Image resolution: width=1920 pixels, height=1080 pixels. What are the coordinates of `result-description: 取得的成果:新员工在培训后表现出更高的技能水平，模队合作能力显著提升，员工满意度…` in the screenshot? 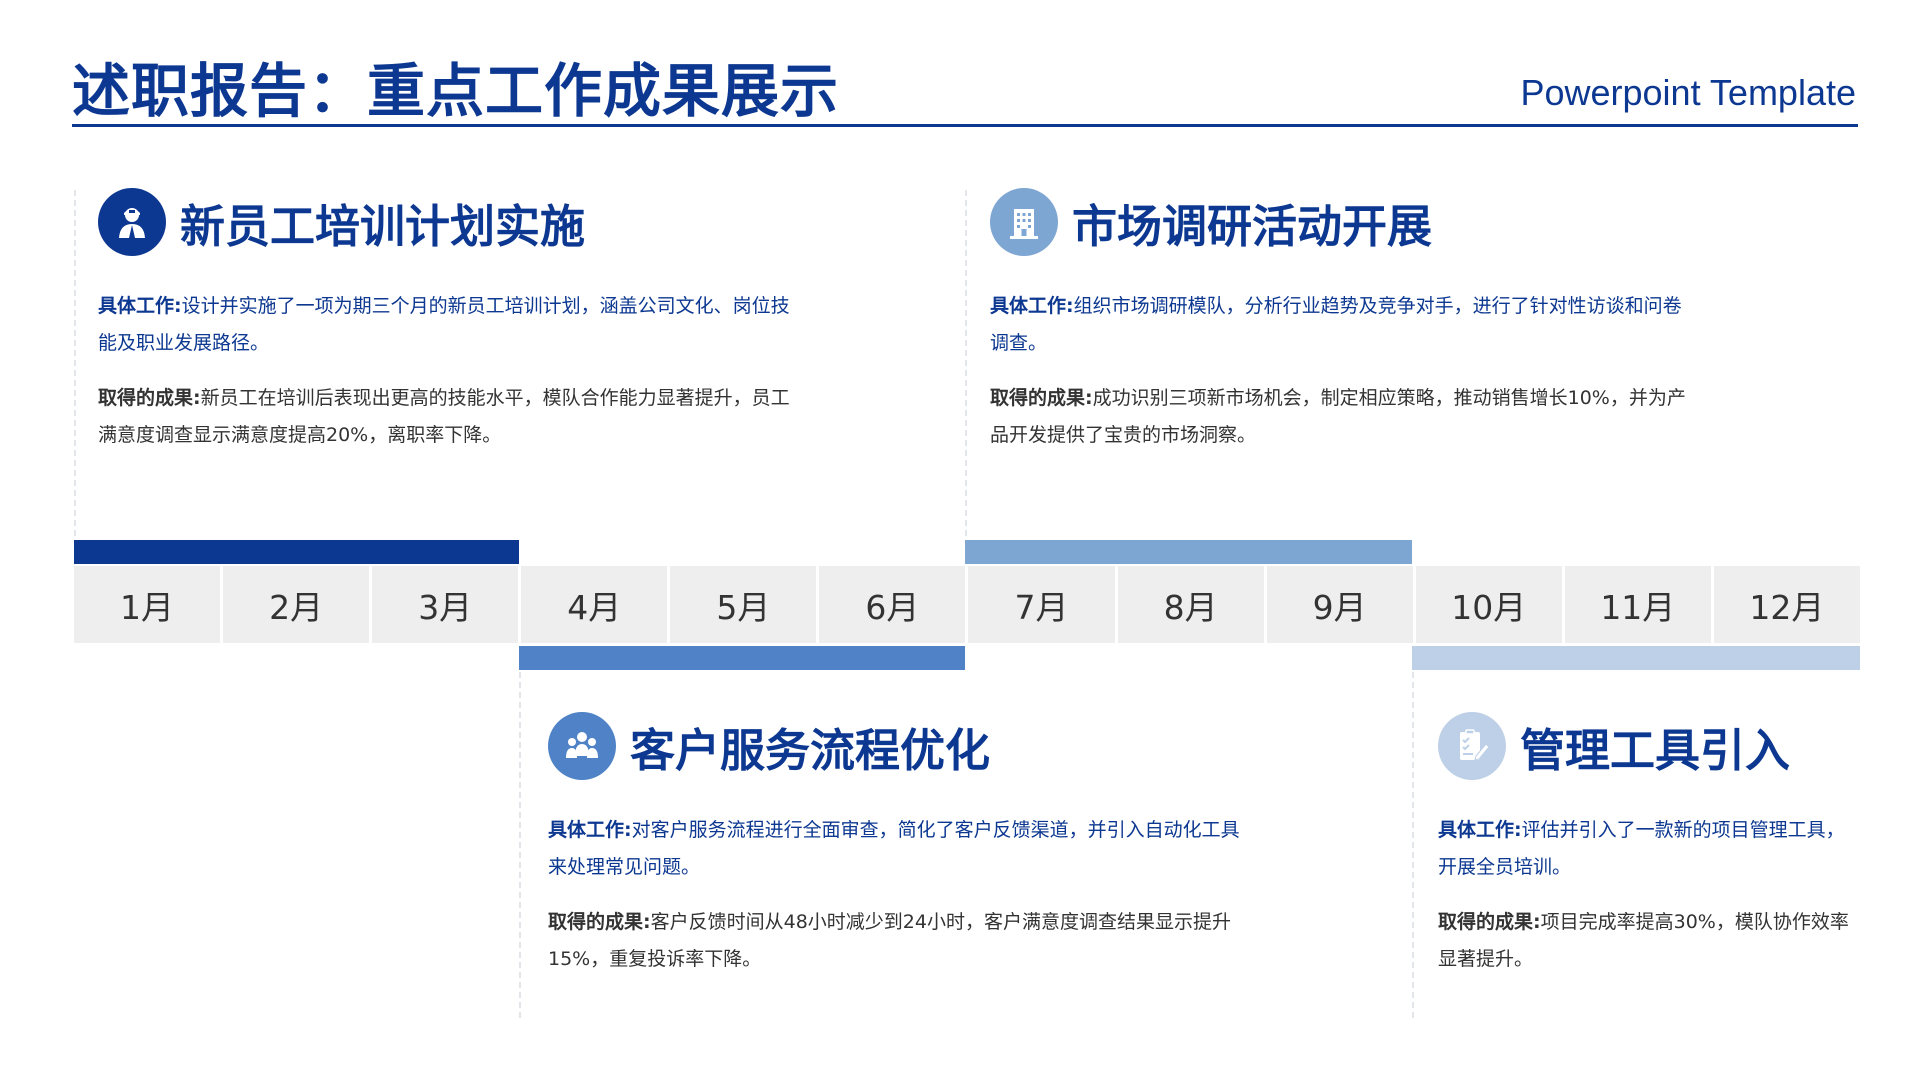 It's located at (453, 417).